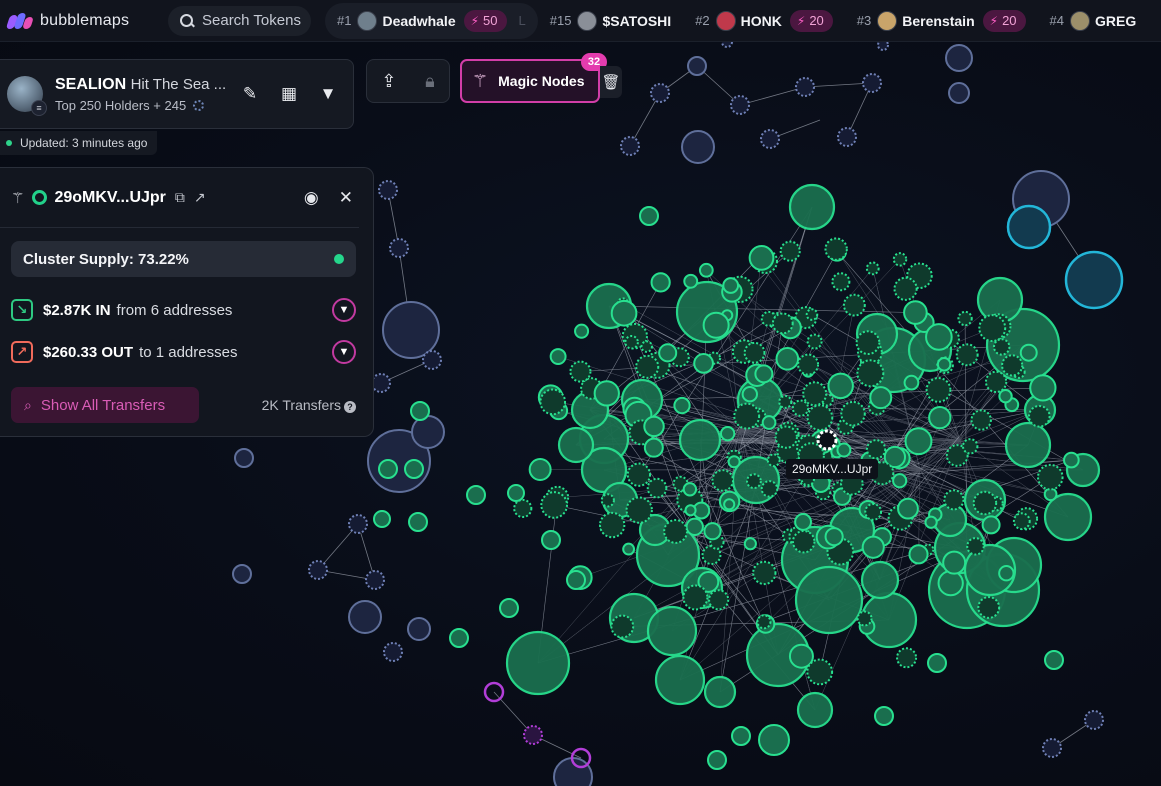 This screenshot has height=786, width=1161. I want to click on search-tokens-button: Search Tokens, so click(239, 20).